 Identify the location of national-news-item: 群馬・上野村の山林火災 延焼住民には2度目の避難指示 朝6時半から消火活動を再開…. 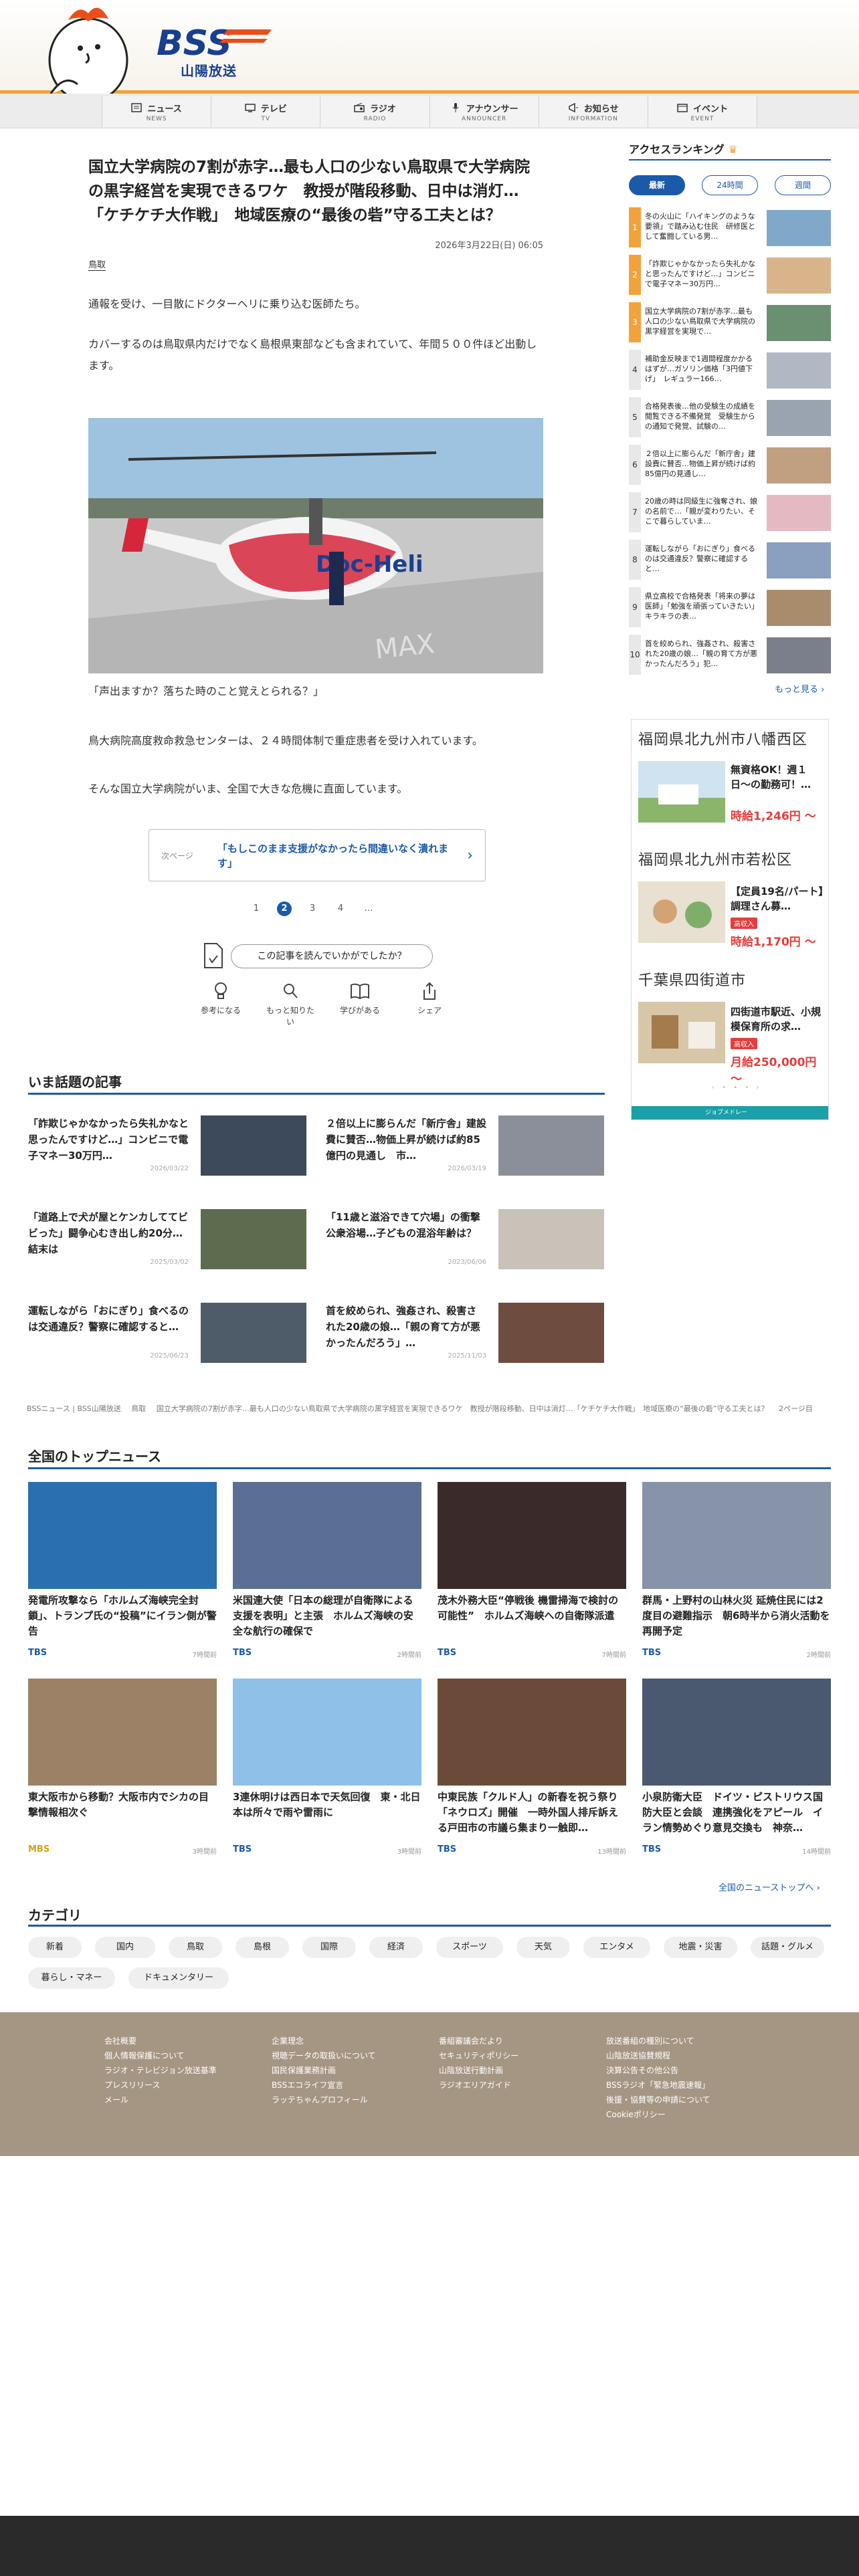
(737, 1571).